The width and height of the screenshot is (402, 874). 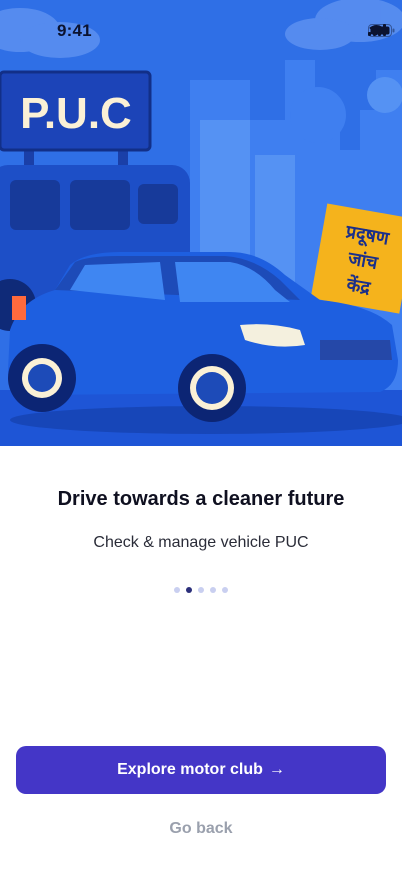 What do you see at coordinates (276, 769) in the screenshot?
I see `arrow-right-icon: →` at bounding box center [276, 769].